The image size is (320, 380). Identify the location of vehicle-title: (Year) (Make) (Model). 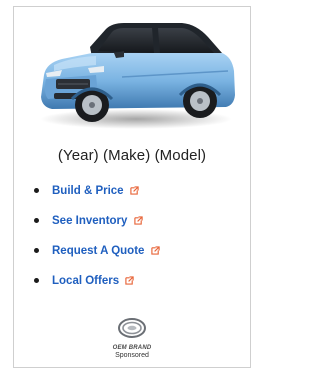
(132, 155).